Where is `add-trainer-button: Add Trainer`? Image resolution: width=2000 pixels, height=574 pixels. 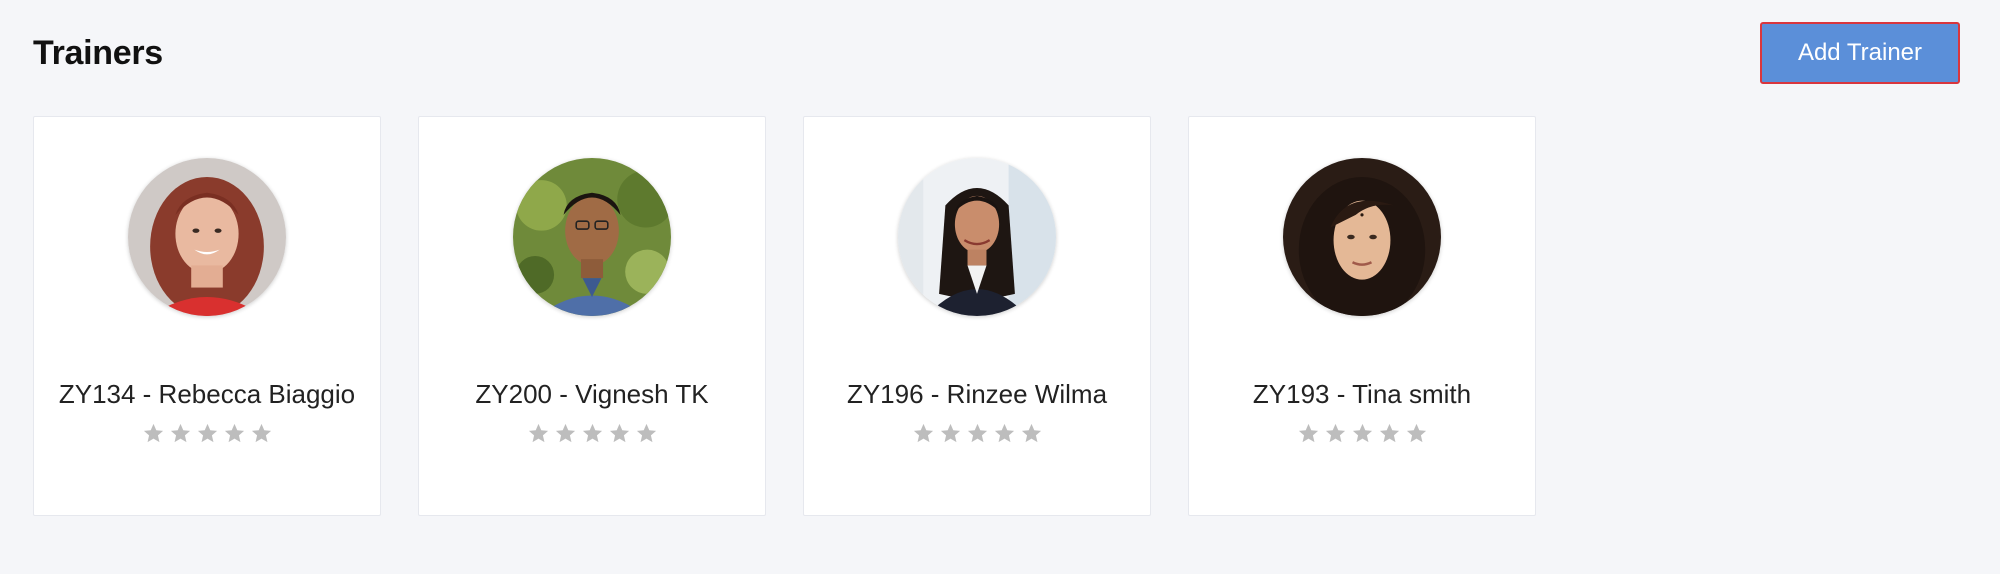 add-trainer-button: Add Trainer is located at coordinates (1860, 53).